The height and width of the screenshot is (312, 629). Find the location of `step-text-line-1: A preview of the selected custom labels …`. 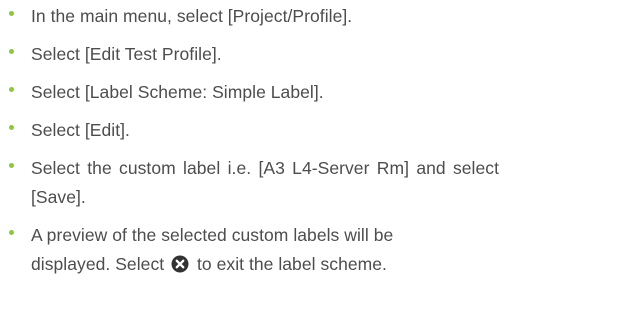

step-text-line-1: A preview of the selected custom labels … is located at coordinates (212, 235).